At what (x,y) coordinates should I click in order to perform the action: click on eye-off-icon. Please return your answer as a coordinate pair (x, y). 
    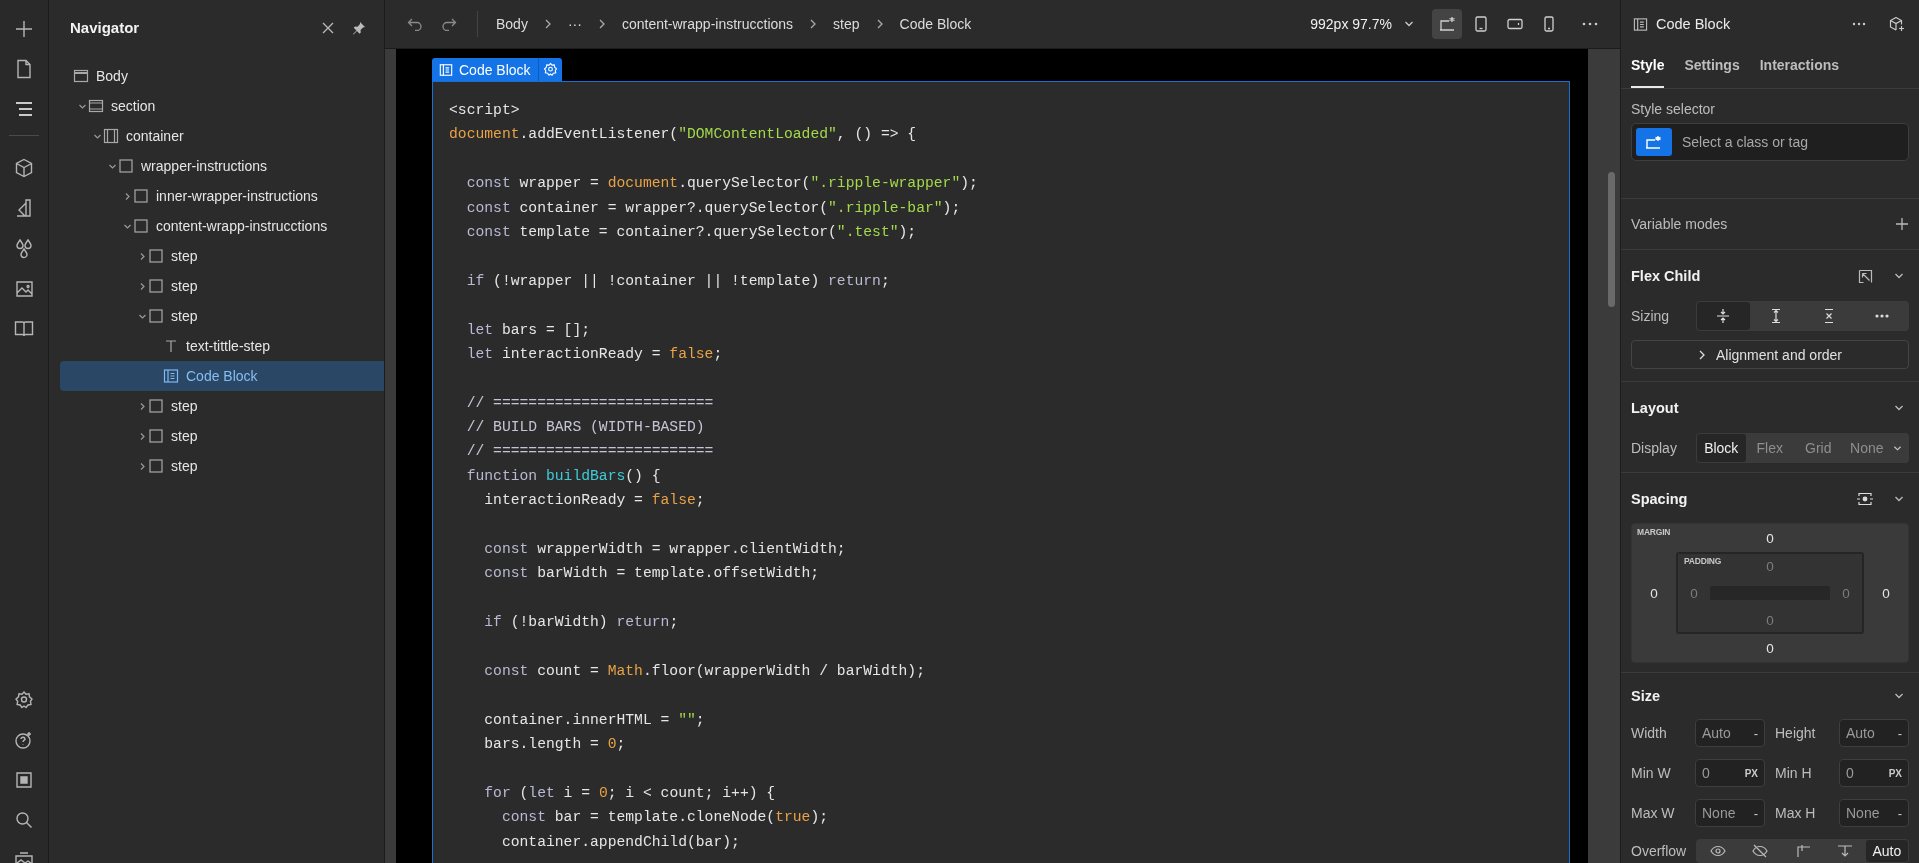
    Looking at the image, I should click on (1760, 851).